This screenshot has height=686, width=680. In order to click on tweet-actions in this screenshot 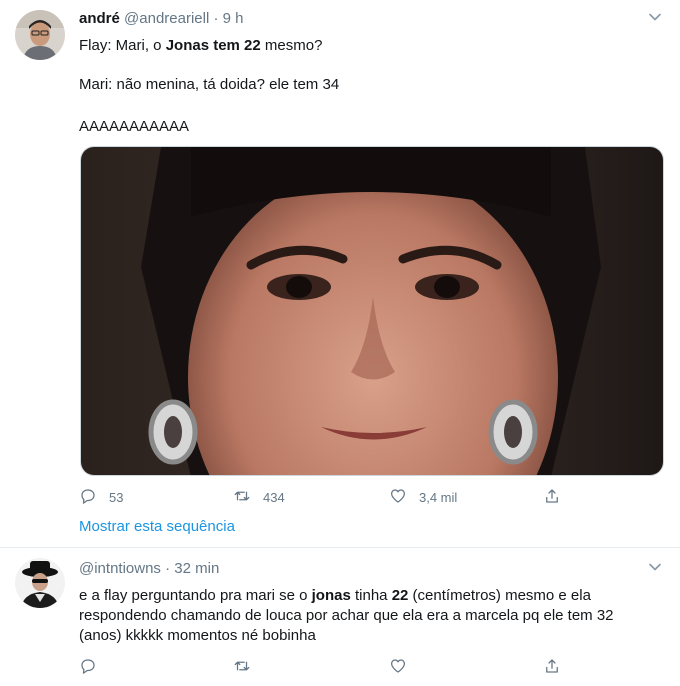, I will do `click(329, 667)`.